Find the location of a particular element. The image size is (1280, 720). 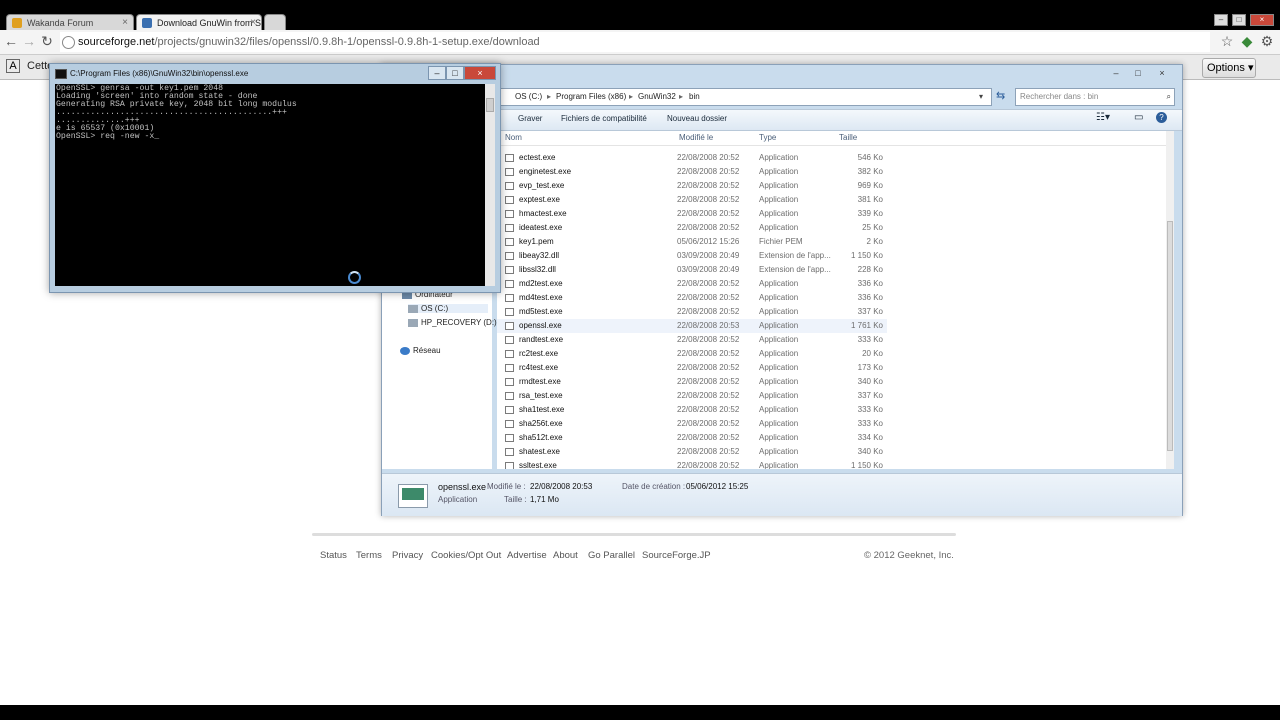

reload-icon: ↻ is located at coordinates (47, 41).